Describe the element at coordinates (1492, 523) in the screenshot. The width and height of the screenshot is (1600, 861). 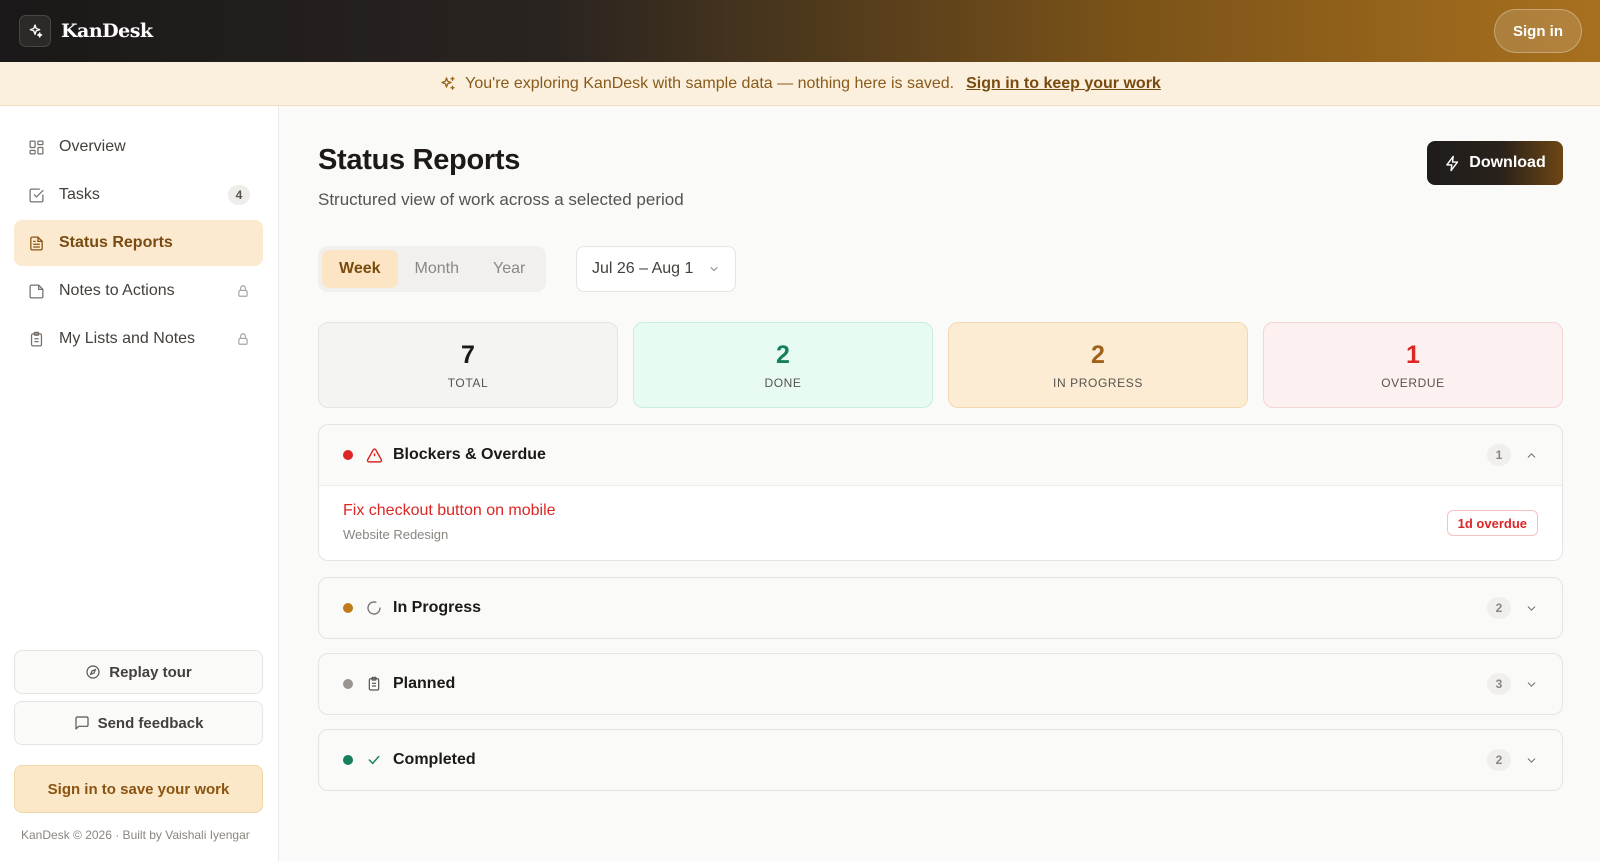
I see `overdue-badge: 1d overdue` at that location.